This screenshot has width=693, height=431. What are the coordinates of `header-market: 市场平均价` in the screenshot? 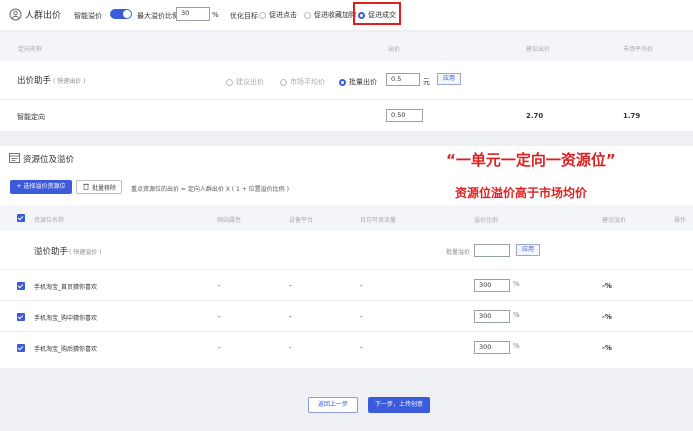 It's located at (638, 49).